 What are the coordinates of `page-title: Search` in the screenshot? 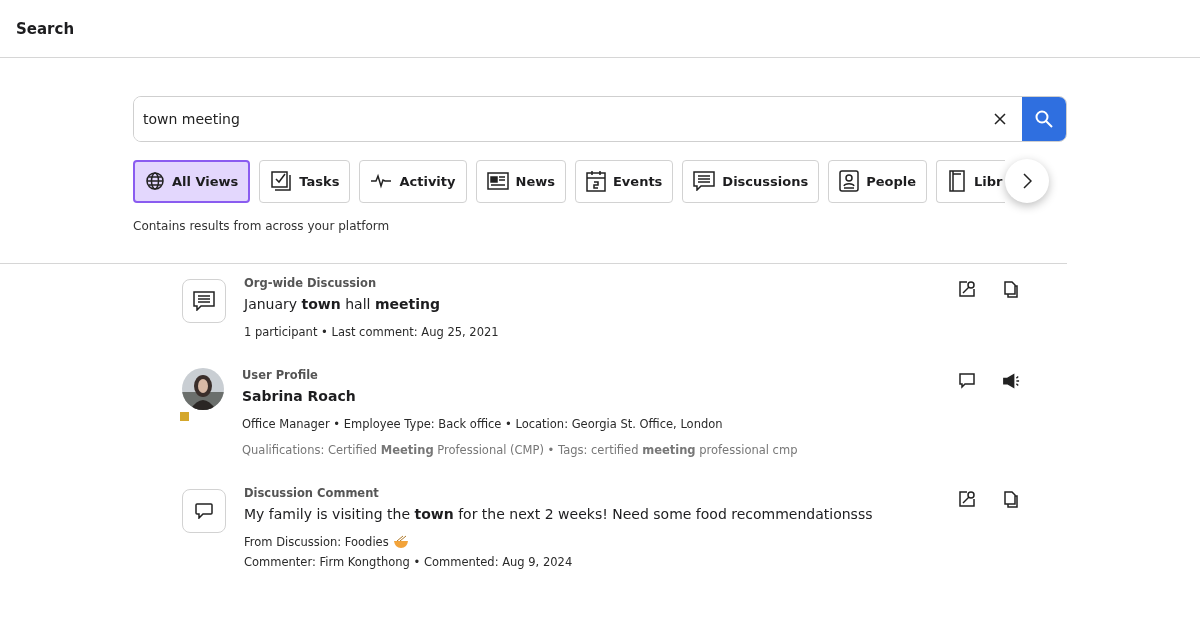 It's located at (45, 28).